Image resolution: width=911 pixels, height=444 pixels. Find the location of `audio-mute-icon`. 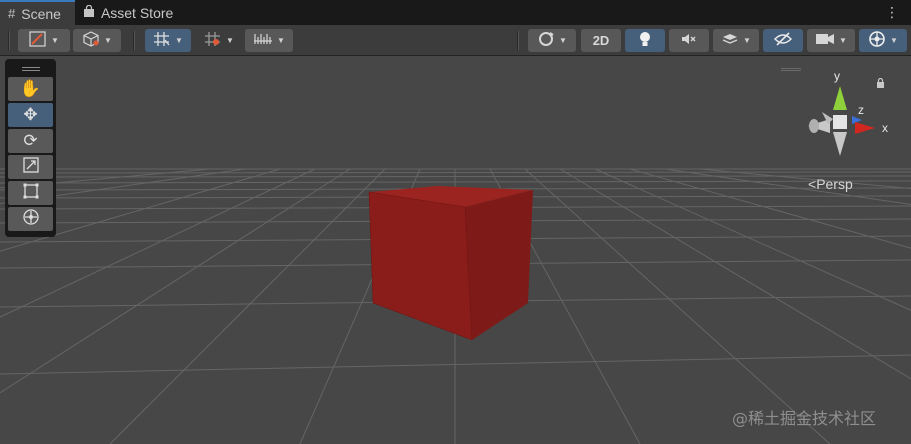

audio-mute-icon is located at coordinates (689, 40).